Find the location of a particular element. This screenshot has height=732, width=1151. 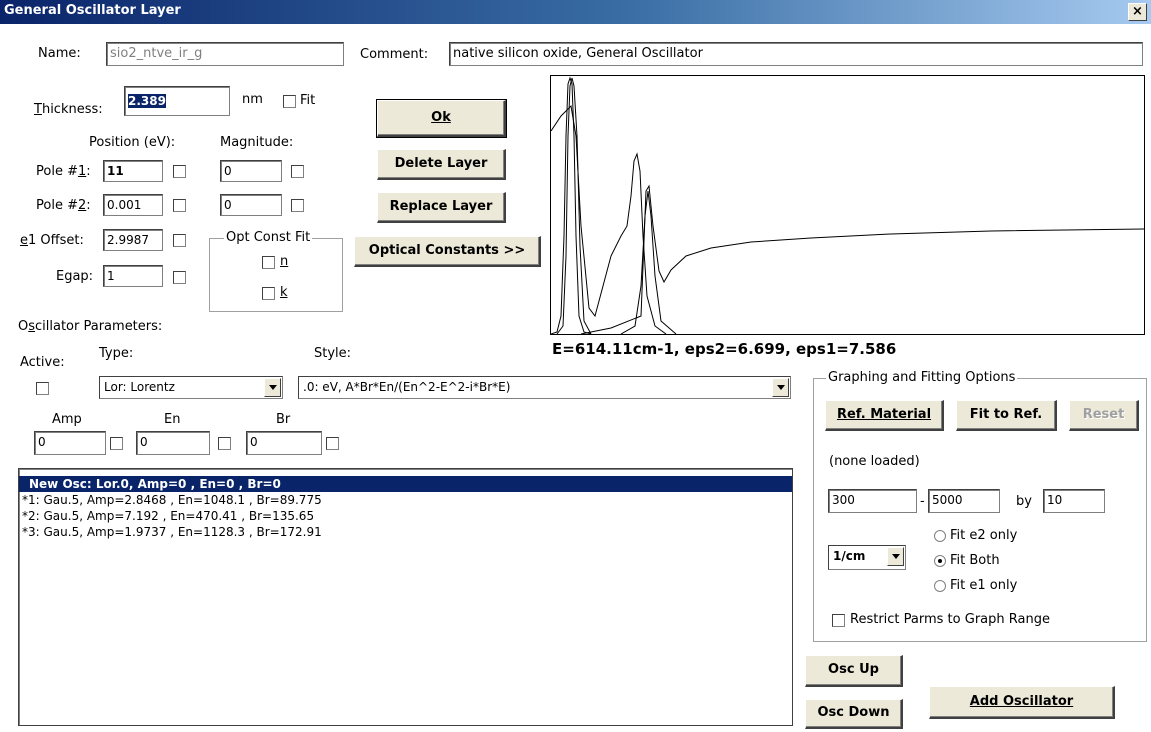

comment-field: native silicon oxide, General Oscillator is located at coordinates (796, 54).